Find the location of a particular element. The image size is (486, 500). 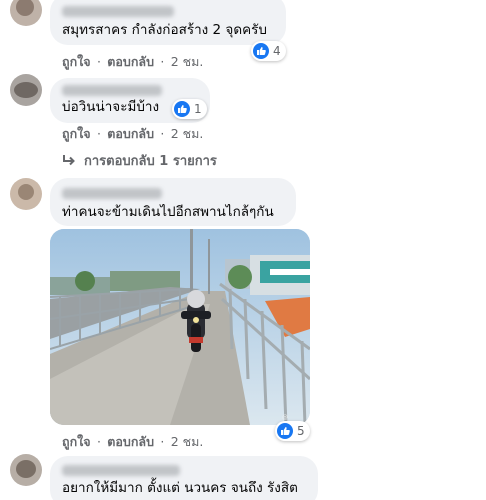

comment-bubble: สมุทรสาคร กำลังก่อสร้าง 2 จุดครับ is located at coordinates (168, 22).